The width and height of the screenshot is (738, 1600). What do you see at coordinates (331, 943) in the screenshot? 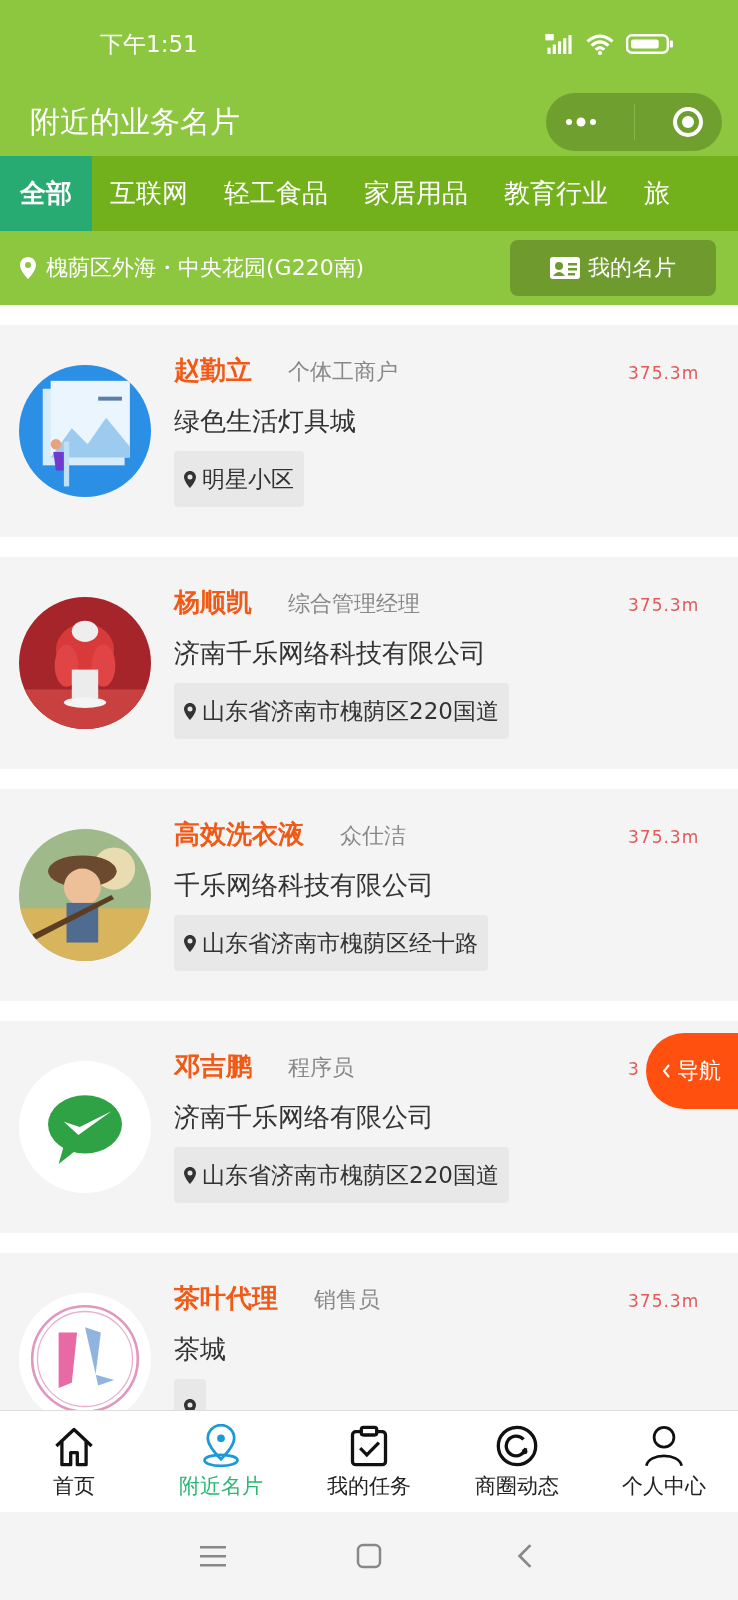
I see `address-tag: 山东省济南市槐荫区经十路` at bounding box center [331, 943].